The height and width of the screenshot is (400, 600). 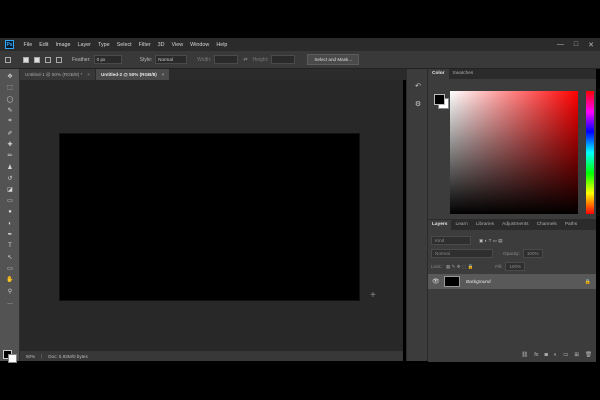 I want to click on swap-icon: ⇄, so click(x=245, y=60).